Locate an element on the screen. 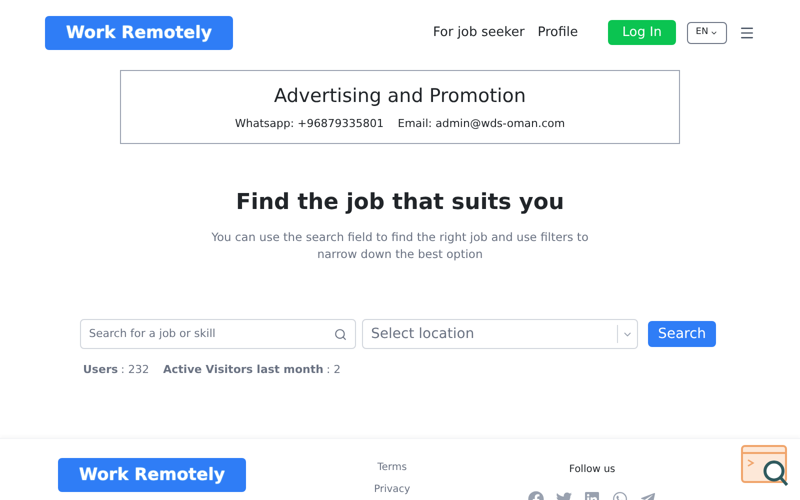 Image resolution: width=800 pixels, height=500 pixels. stat-value: : 232 is located at coordinates (135, 370).